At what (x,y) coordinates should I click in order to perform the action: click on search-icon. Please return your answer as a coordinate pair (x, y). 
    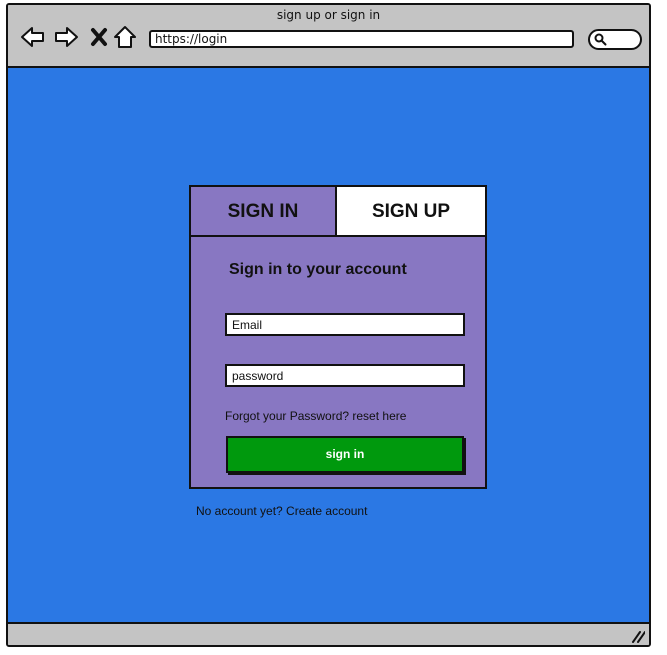
    Looking at the image, I should click on (600, 39).